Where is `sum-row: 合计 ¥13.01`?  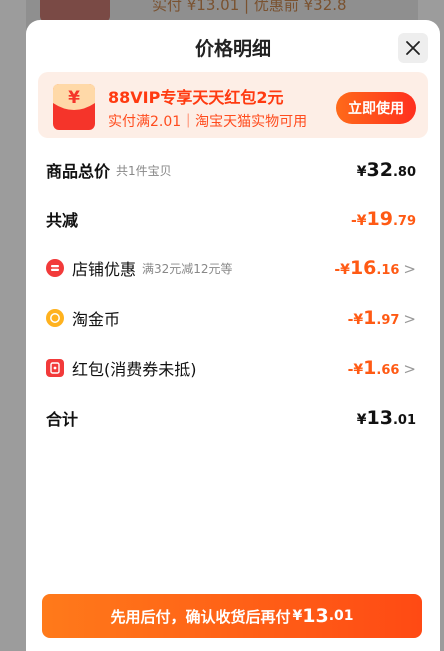
sum-row: 合计 ¥13.01 is located at coordinates (231, 418).